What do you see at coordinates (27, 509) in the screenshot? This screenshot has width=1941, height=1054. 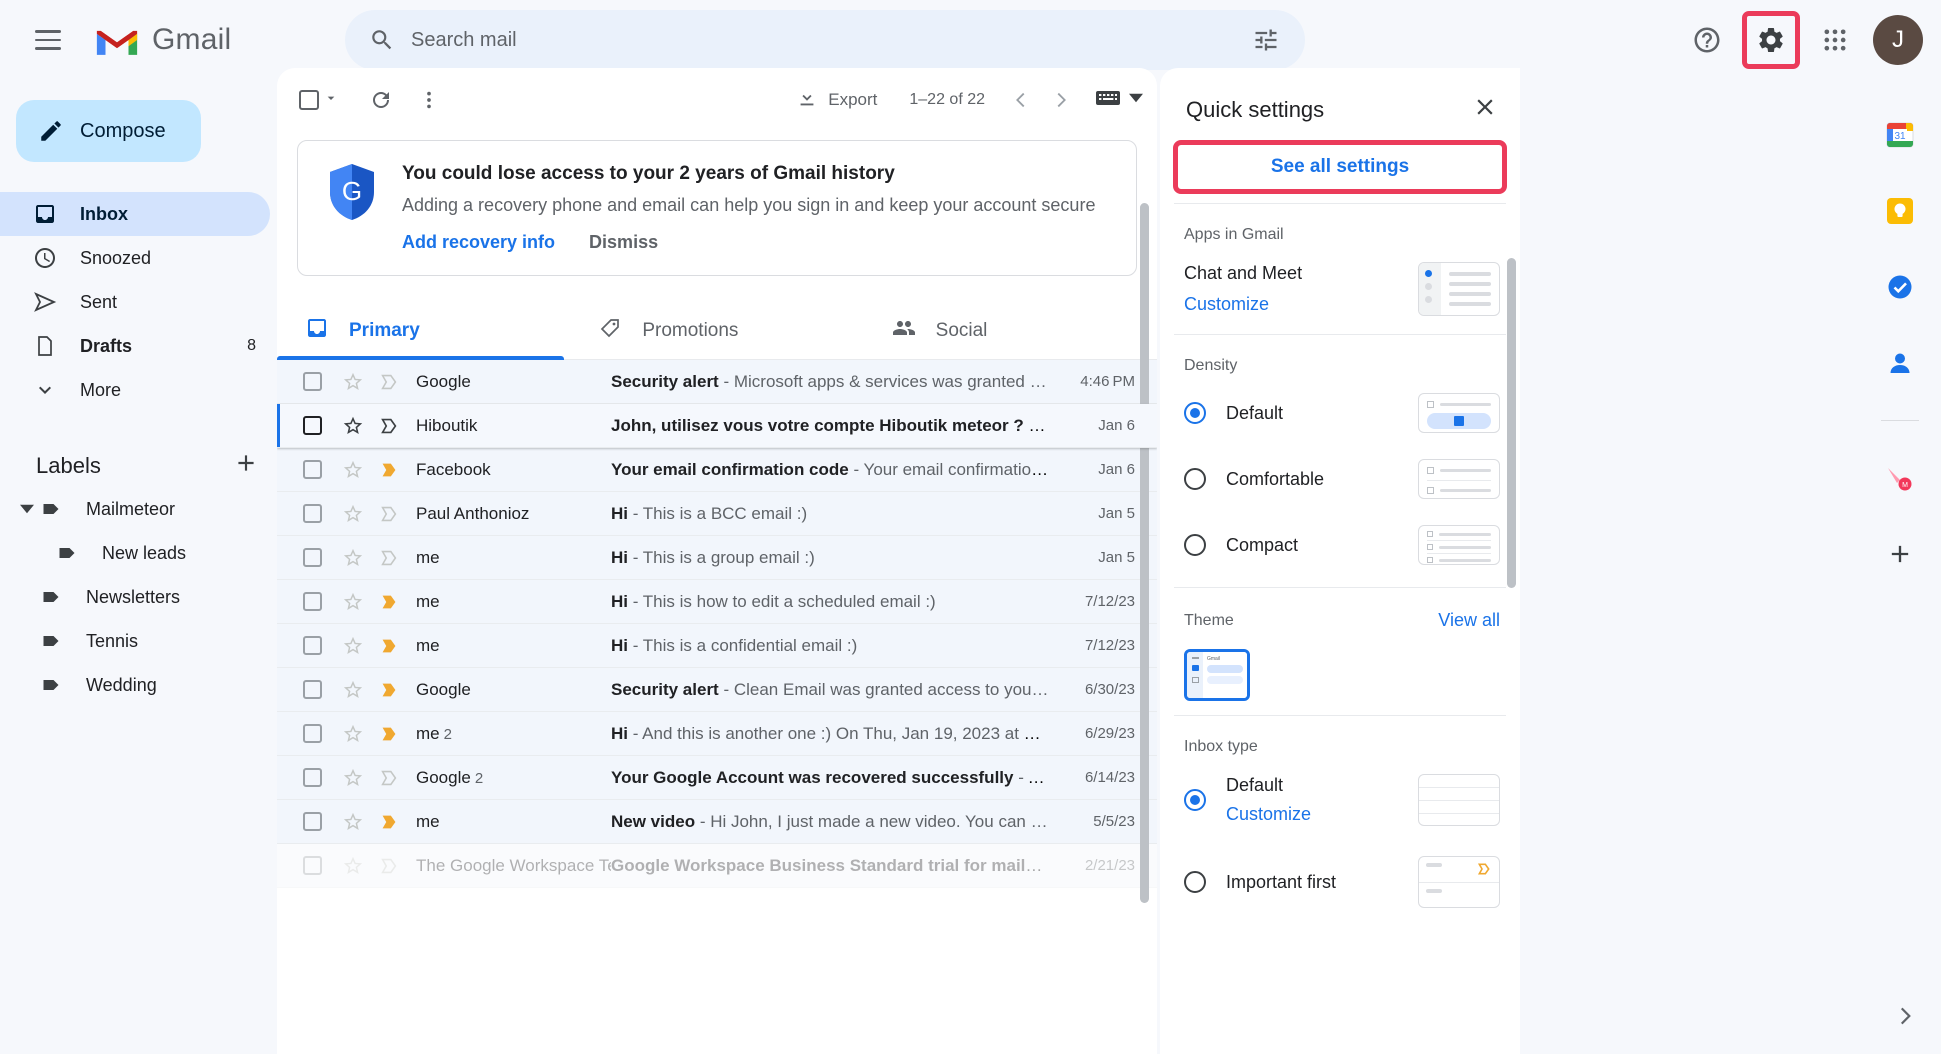 I see `caret-down-icon` at bounding box center [27, 509].